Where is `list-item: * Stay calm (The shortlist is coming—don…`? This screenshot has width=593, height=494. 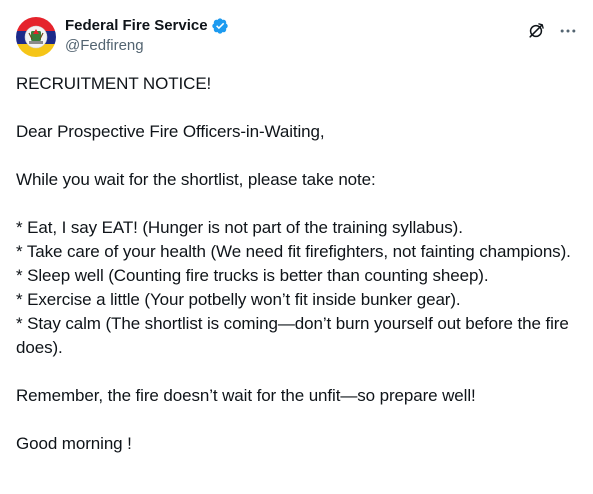
list-item: * Stay calm (The shortlist is coming—don… is located at coordinates (292, 335).